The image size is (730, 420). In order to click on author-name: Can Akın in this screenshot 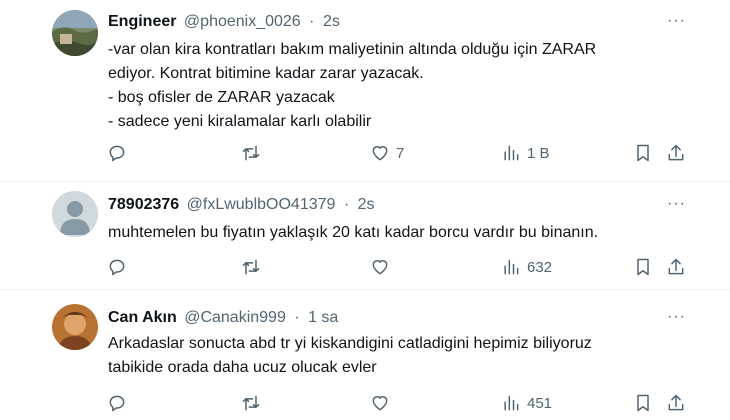, I will do `click(142, 317)`.